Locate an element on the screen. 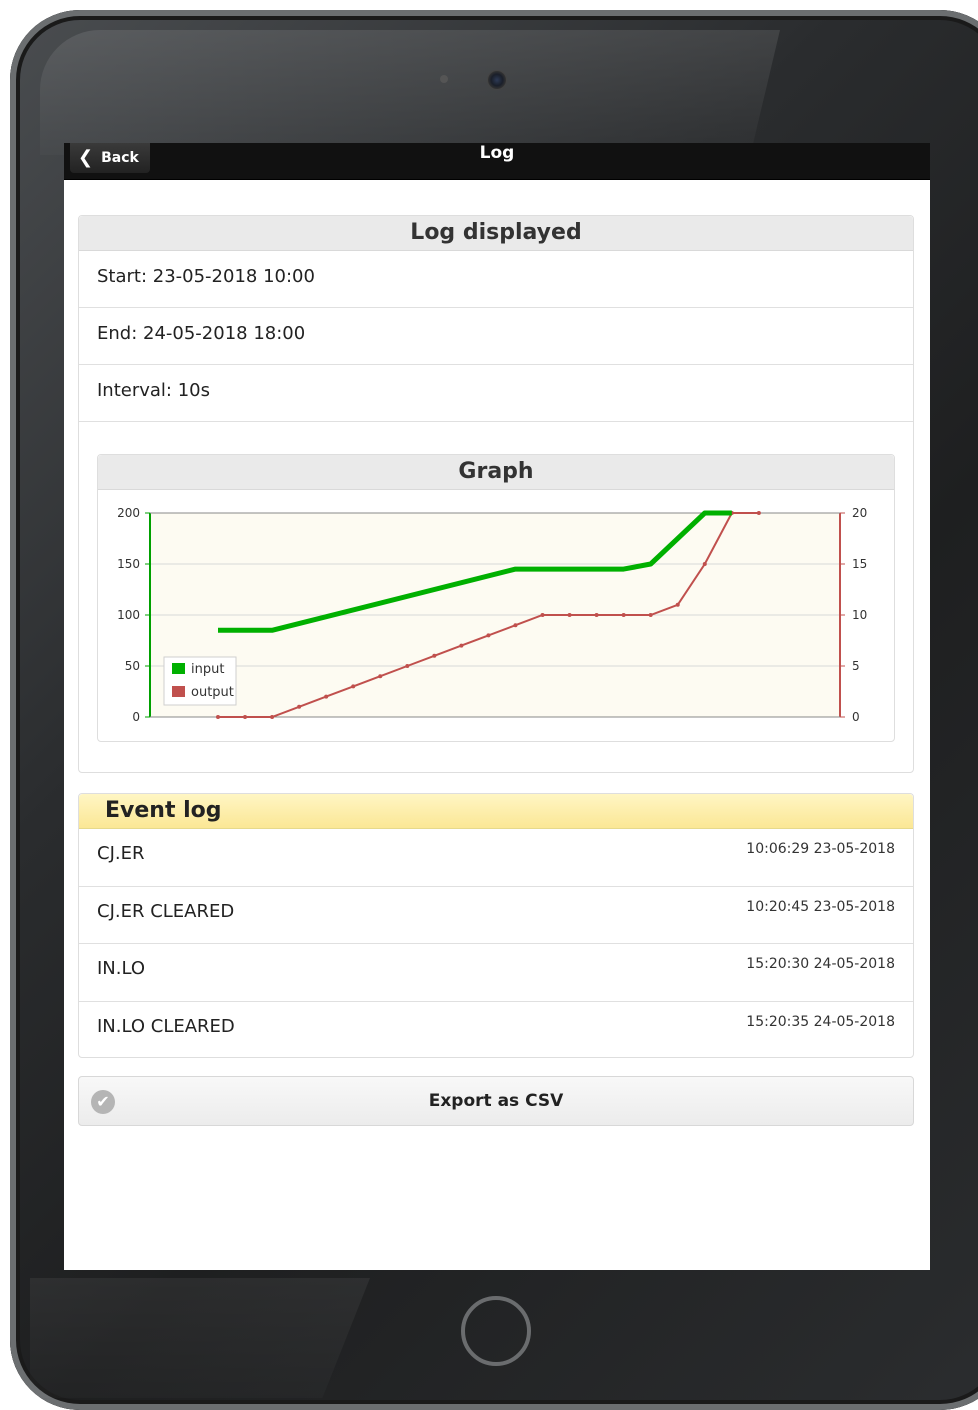 The width and height of the screenshot is (978, 1410). event-time: 10:06:29 23-05-2018 is located at coordinates (820, 849).